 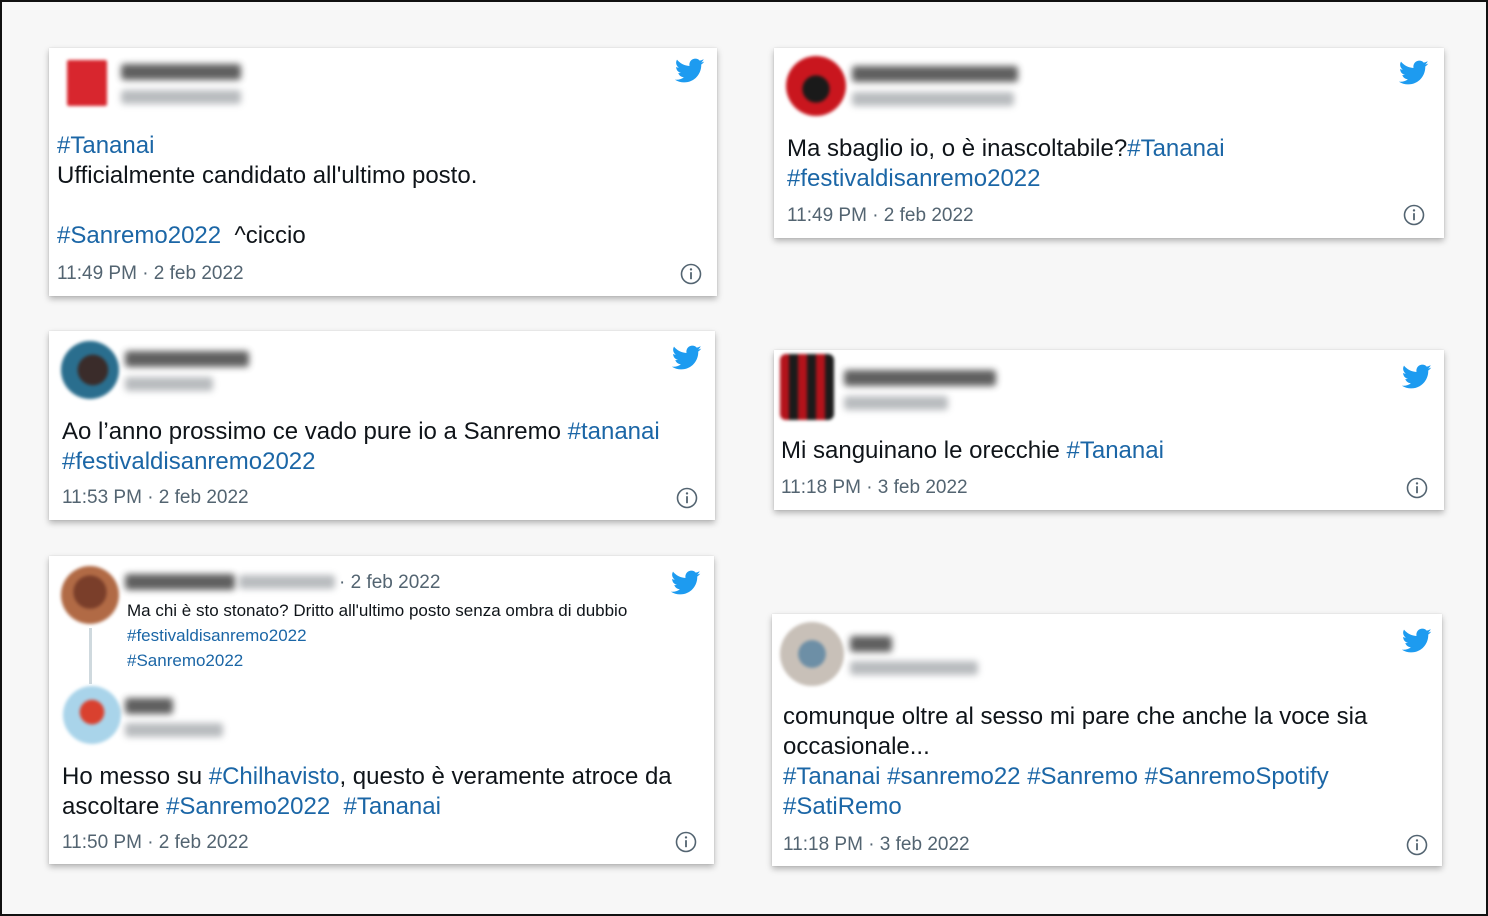 What do you see at coordinates (155, 498) in the screenshot?
I see `tweet-timestamp: 11:53 PM · 2 feb 2022` at bounding box center [155, 498].